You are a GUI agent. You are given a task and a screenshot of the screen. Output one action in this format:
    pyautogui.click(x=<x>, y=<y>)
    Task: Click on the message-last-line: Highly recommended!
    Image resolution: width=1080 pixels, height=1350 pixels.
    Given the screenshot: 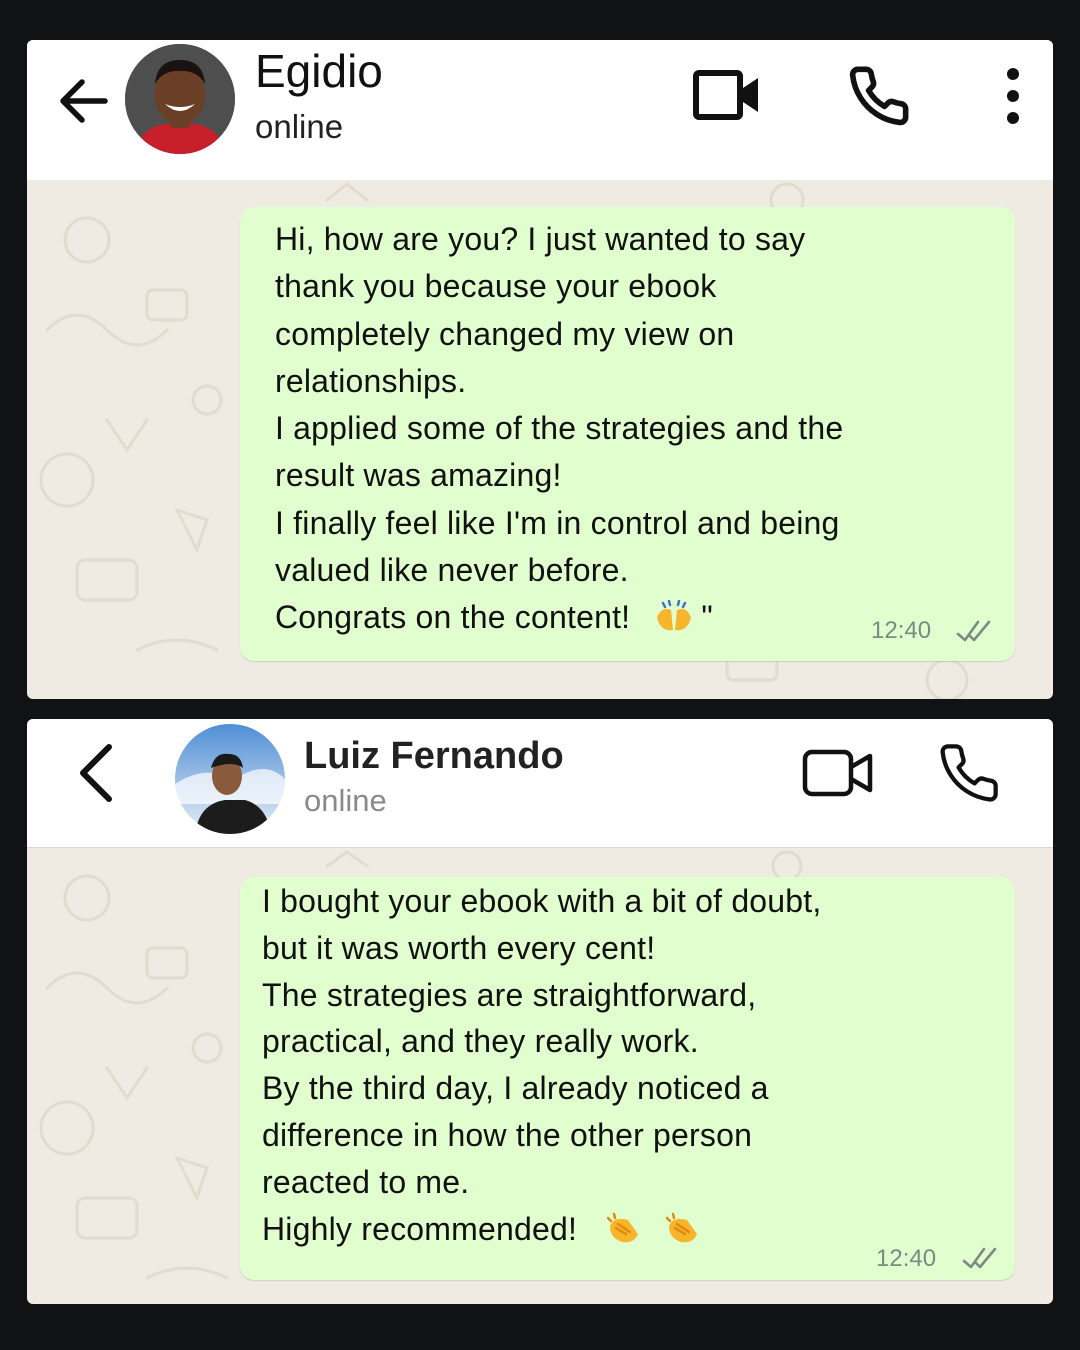 What is the action you would take?
    pyautogui.click(x=541, y=1229)
    